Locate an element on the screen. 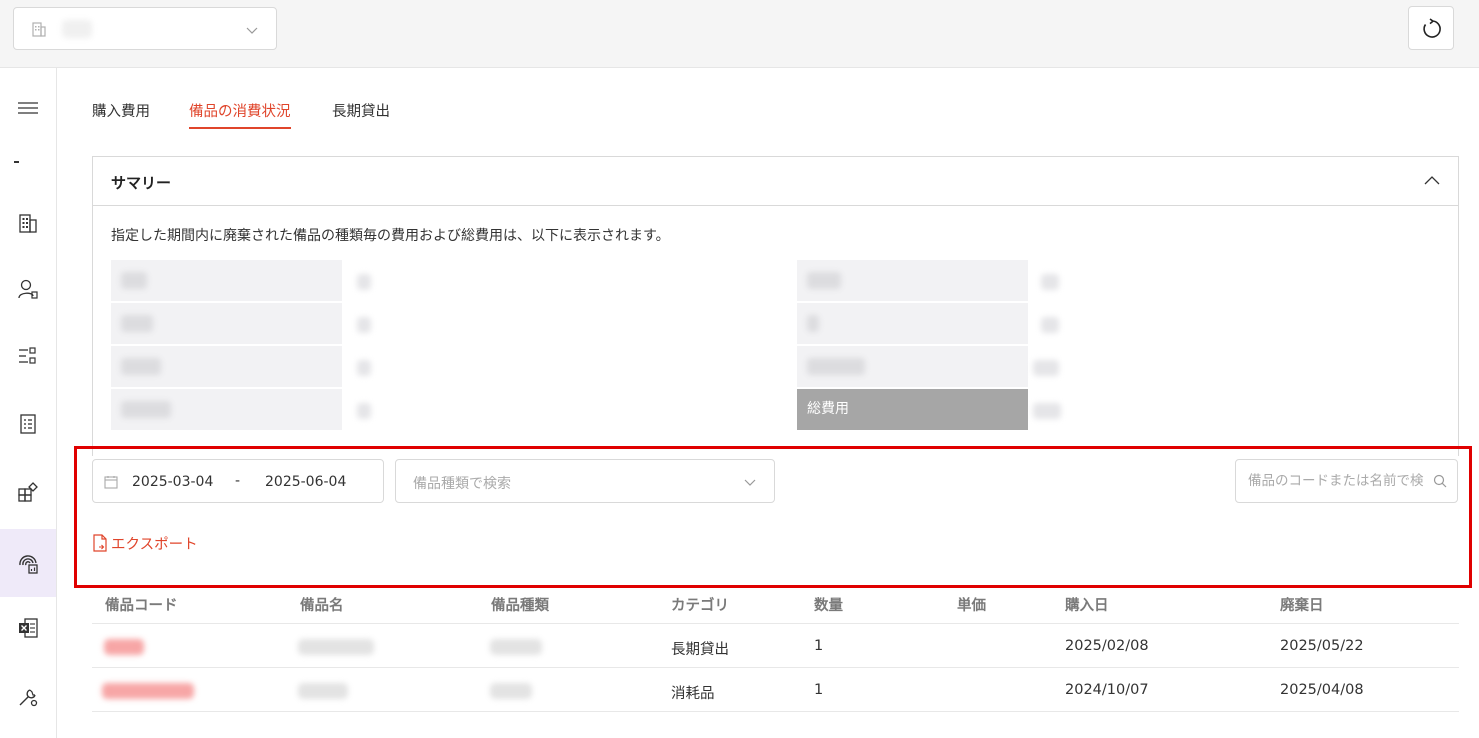 This screenshot has height=738, width=1479. column-header-name: 備品名 is located at coordinates (322, 604).